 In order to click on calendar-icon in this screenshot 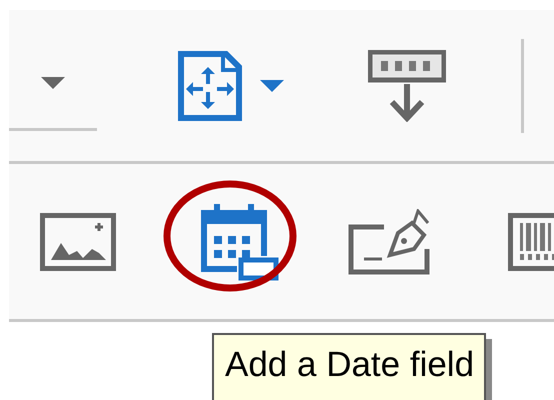, I will do `click(239, 242)`.